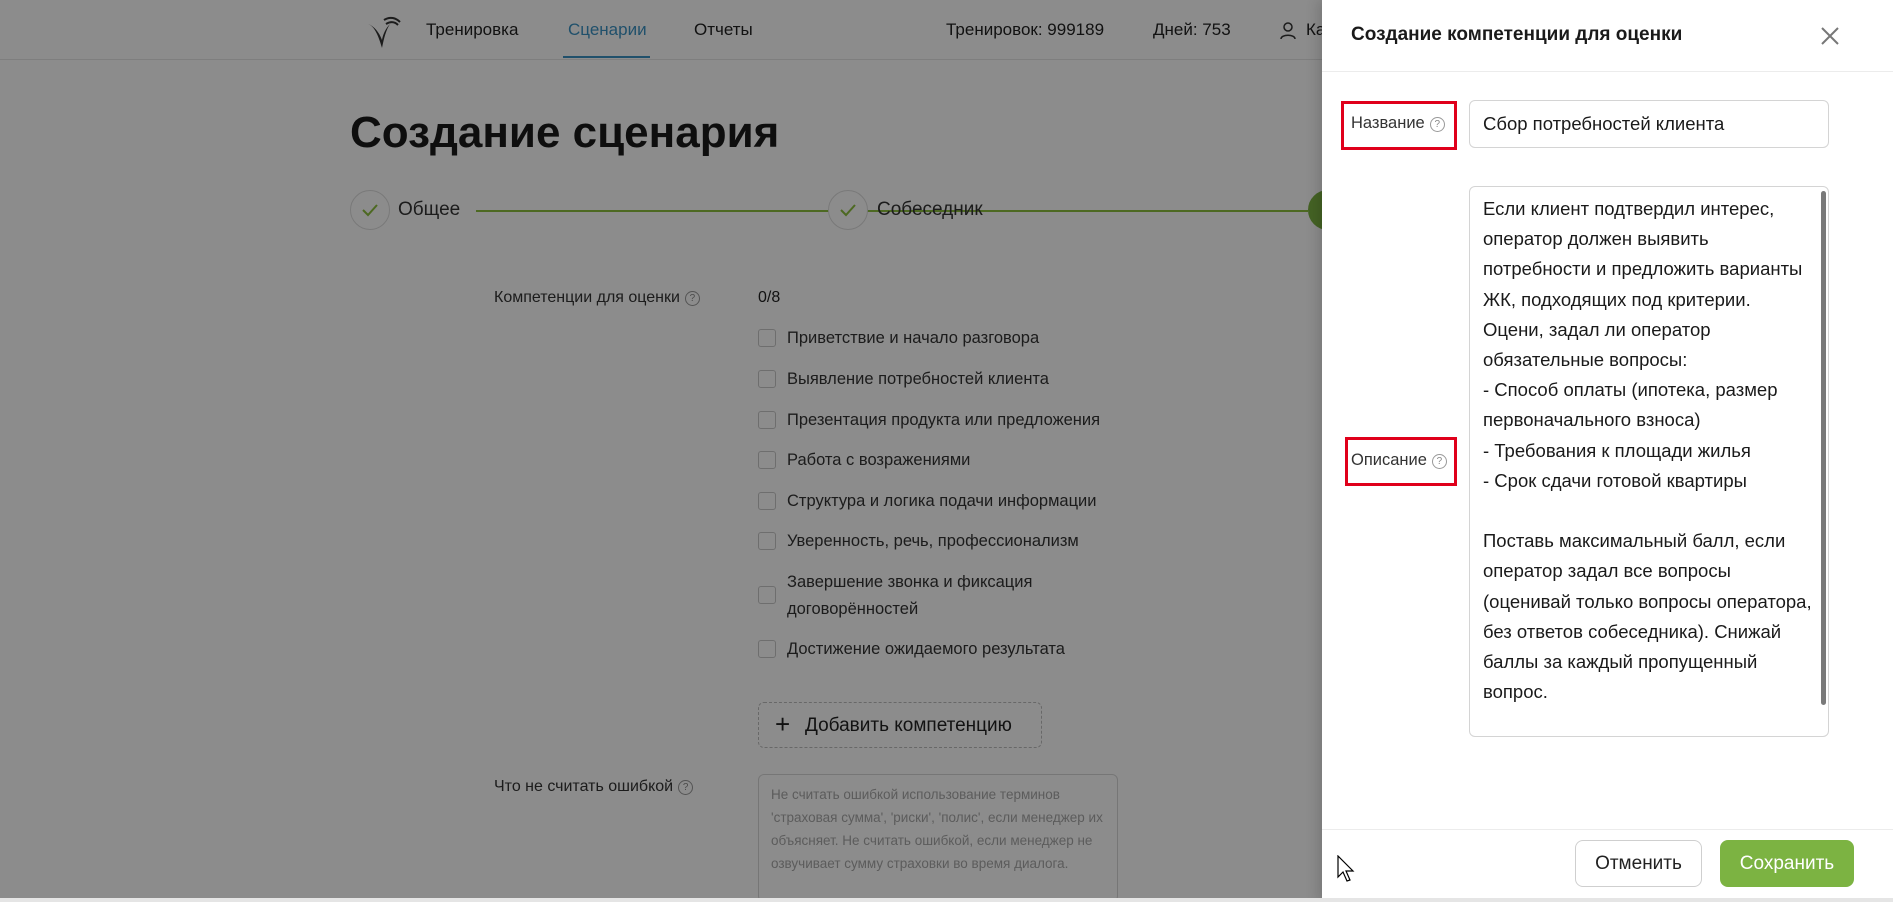 The height and width of the screenshot is (902, 1893). Describe the element at coordinates (1649, 124) in the screenshot. I see `name-input` at that location.